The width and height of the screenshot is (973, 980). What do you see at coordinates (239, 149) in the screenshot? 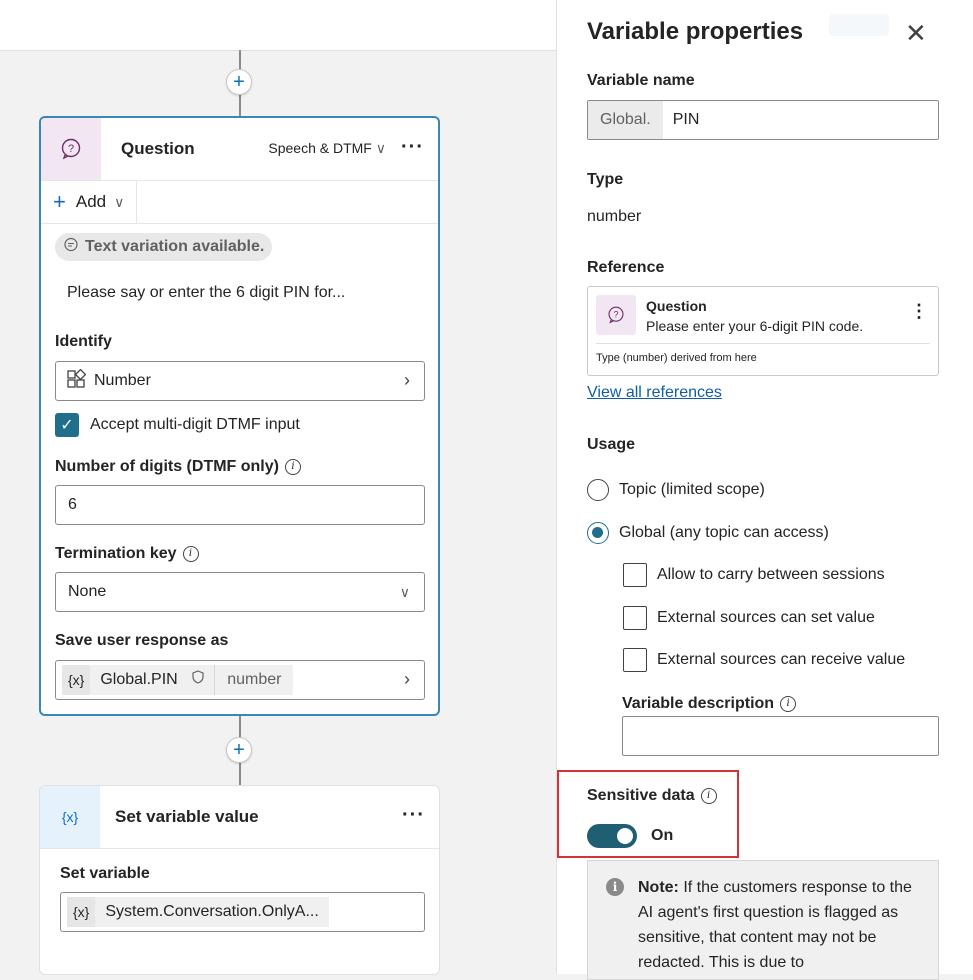
I see `question-node-header: ? Question Speech & DTMF ∨ ···` at bounding box center [239, 149].